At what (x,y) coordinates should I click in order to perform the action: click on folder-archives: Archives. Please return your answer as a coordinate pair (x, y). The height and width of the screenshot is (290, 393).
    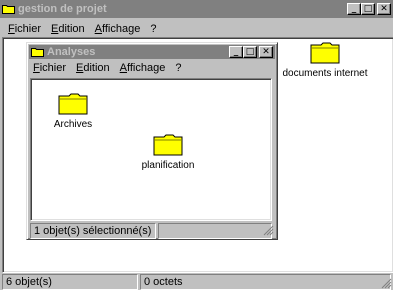
    Looking at the image, I should click on (73, 111).